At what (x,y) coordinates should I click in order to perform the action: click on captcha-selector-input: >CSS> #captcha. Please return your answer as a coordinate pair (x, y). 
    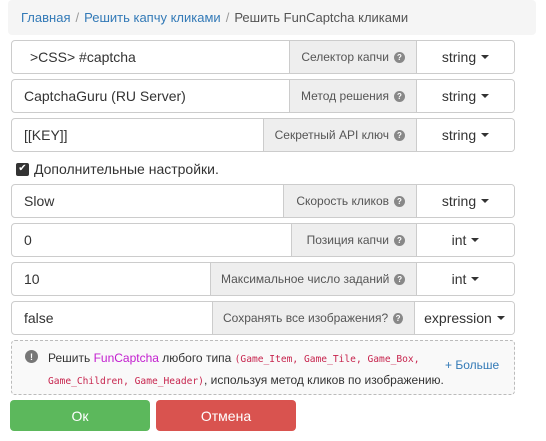
    Looking at the image, I should click on (150, 57).